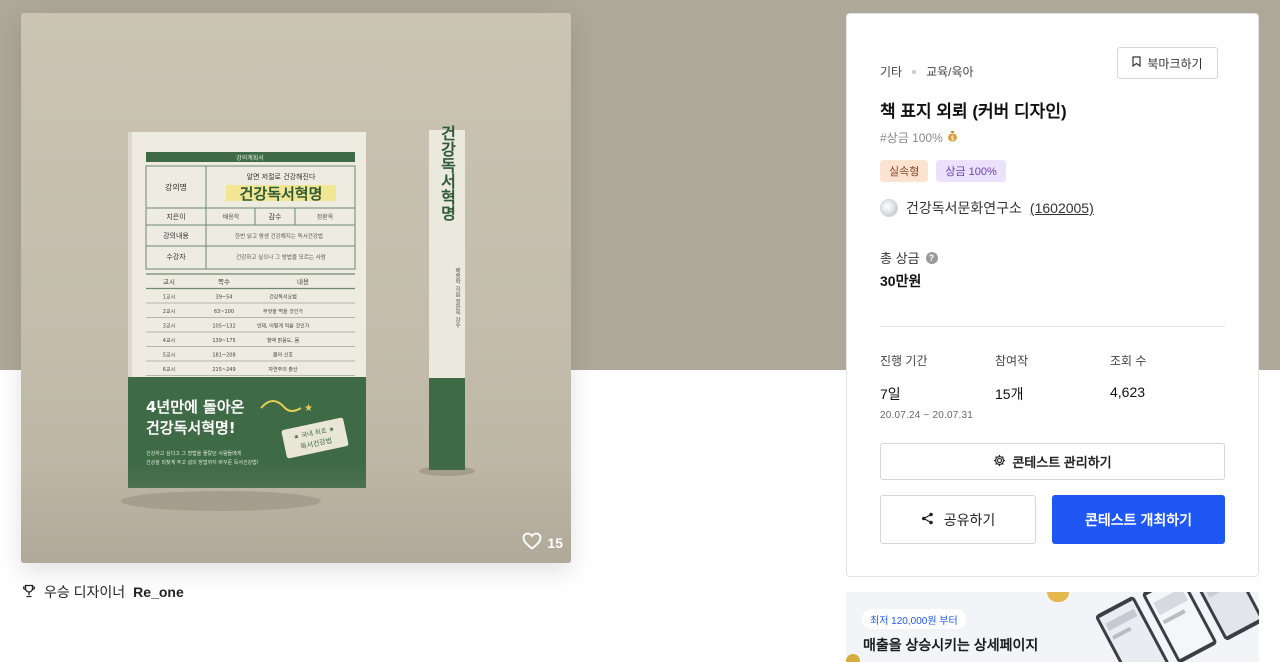 This screenshot has width=1280, height=662. I want to click on cover-label-title: 강의명, so click(176, 187).